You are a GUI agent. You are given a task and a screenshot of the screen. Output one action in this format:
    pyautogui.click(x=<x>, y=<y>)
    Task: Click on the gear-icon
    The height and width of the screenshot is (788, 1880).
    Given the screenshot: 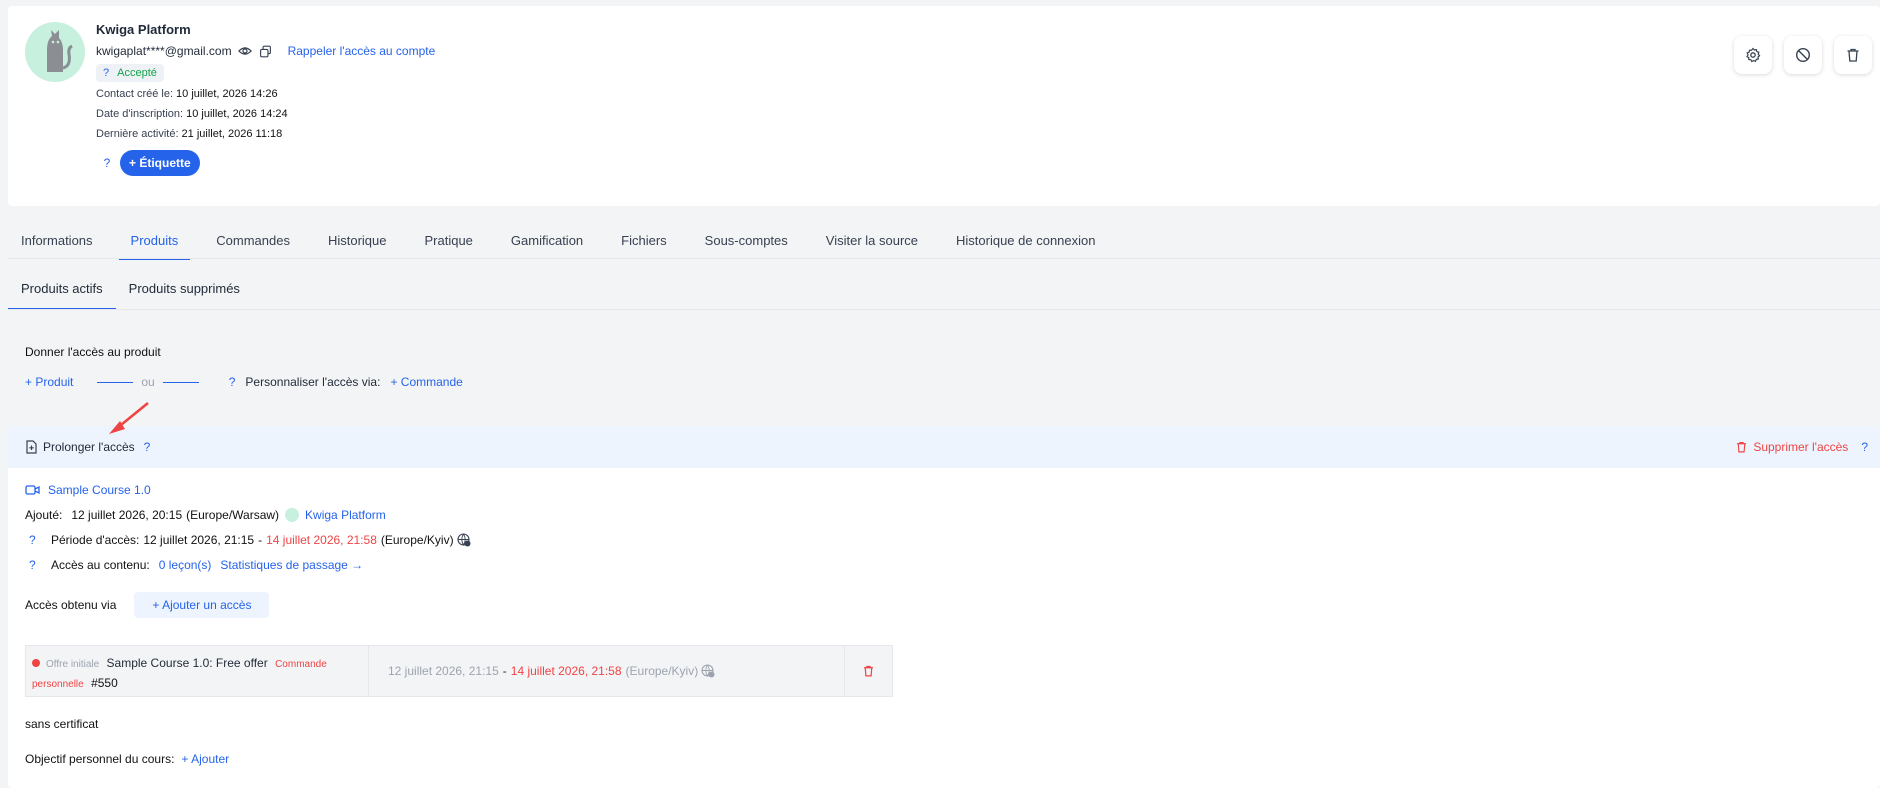 What is the action you would take?
    pyautogui.click(x=1753, y=55)
    